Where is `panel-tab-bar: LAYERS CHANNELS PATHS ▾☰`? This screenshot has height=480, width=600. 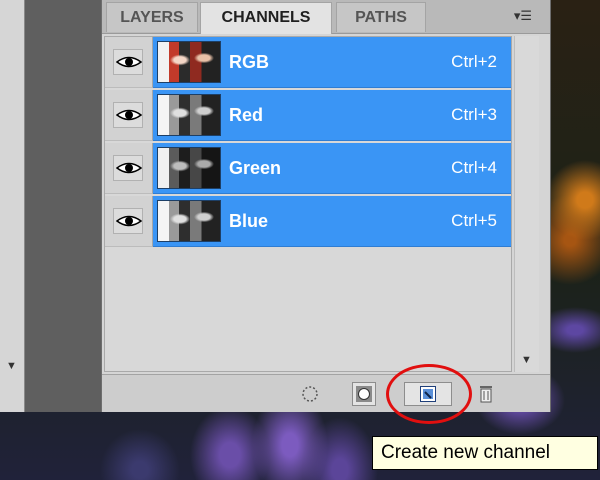 panel-tab-bar: LAYERS CHANNELS PATHS ▾☰ is located at coordinates (326, 17).